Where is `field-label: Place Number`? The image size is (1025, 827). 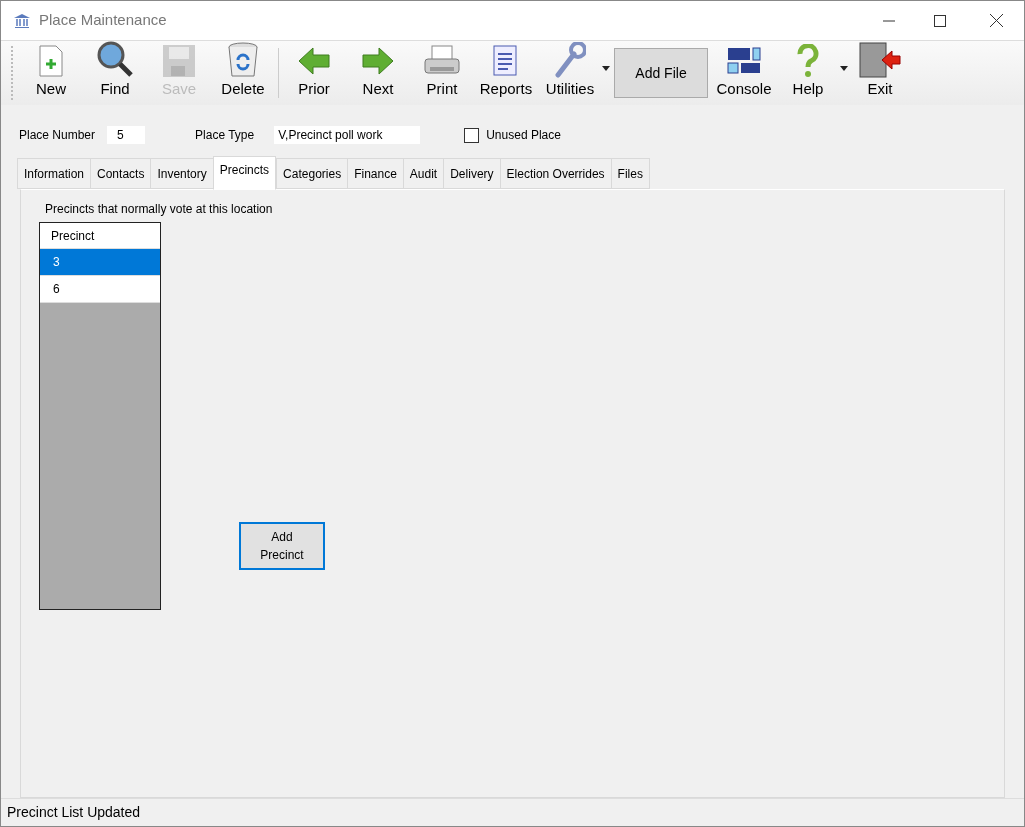
field-label: Place Number is located at coordinates (57, 135).